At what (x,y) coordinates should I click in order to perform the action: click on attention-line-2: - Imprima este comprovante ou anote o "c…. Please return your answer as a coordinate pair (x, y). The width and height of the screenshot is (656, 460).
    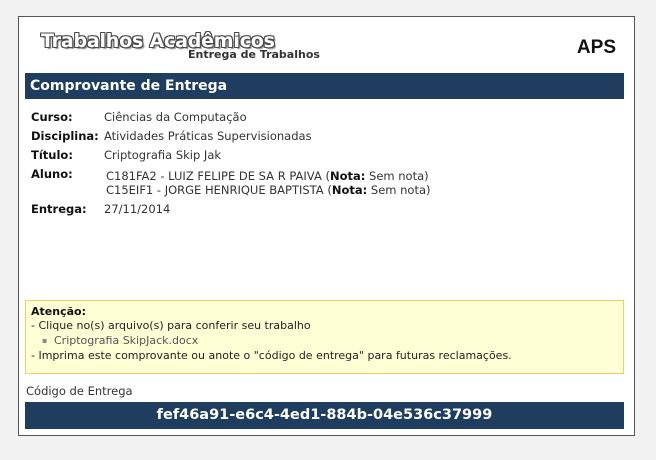
    Looking at the image, I should click on (271, 355).